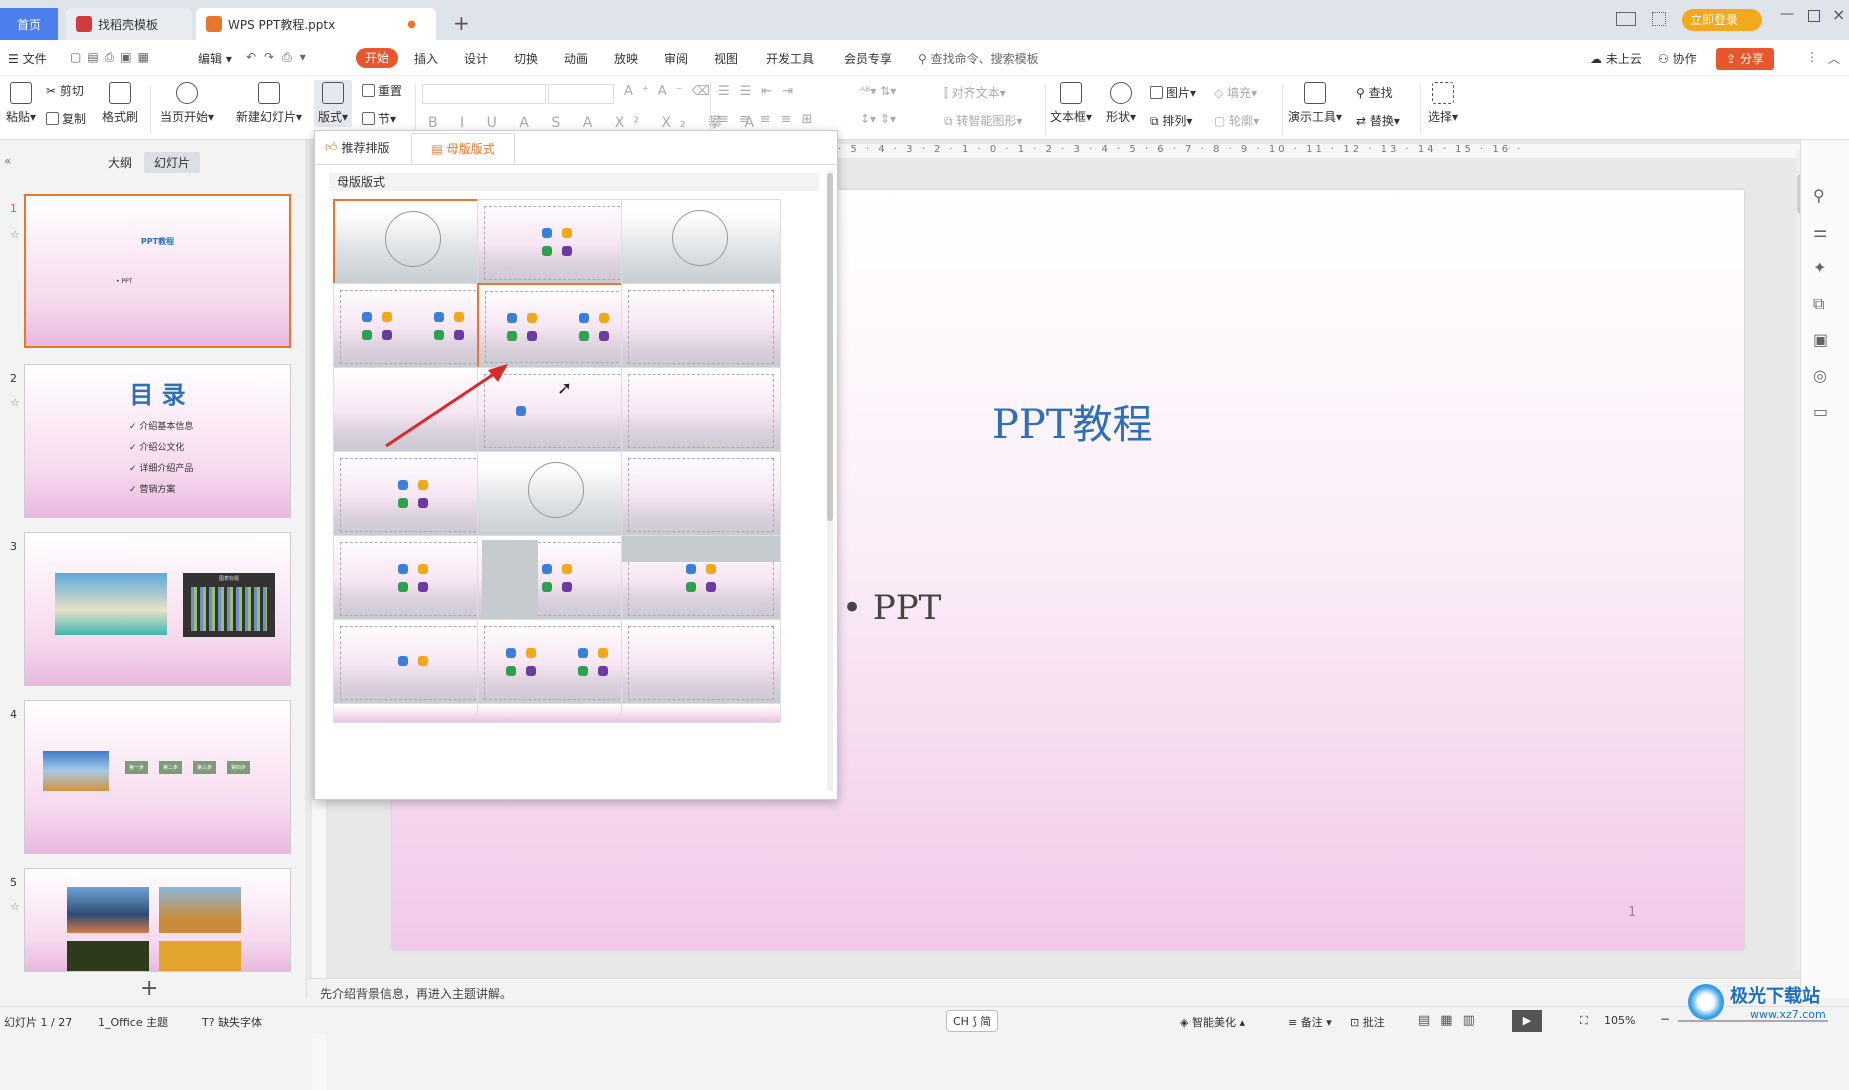  Describe the element at coordinates (576, 58) in the screenshot. I see `menu-animation: 动画` at that location.